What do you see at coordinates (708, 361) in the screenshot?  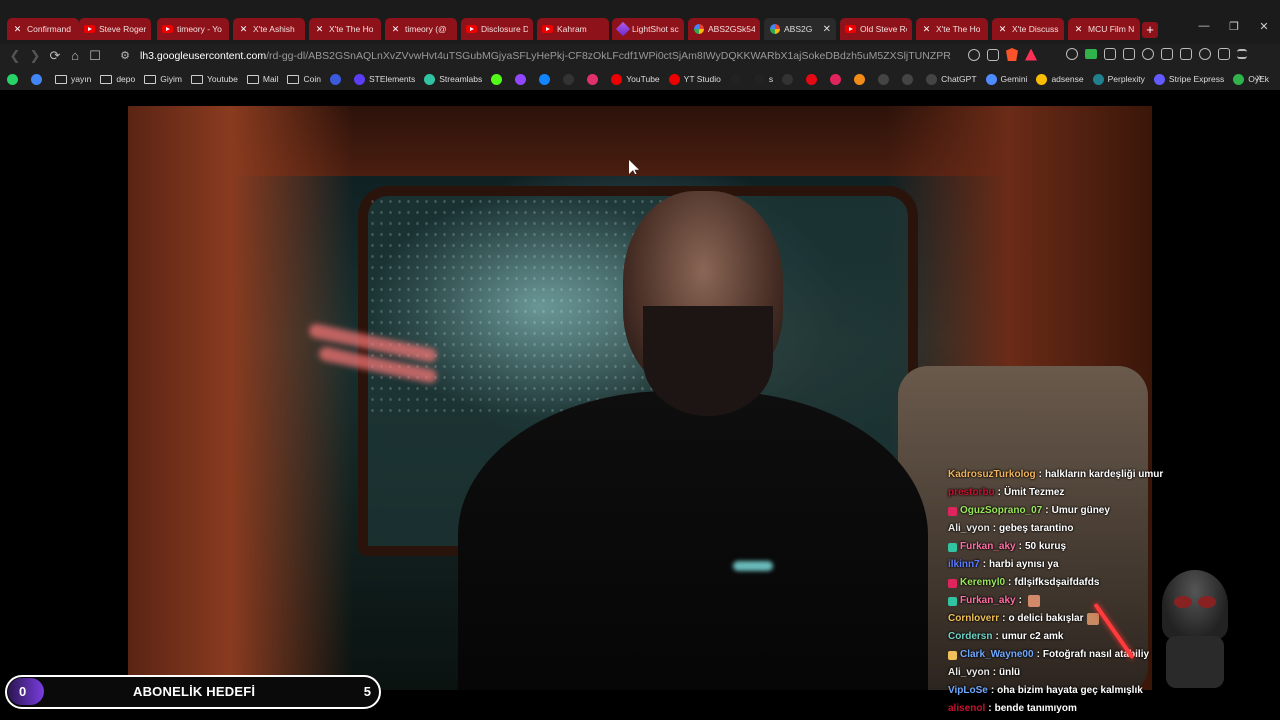 I see `person-beard` at bounding box center [708, 361].